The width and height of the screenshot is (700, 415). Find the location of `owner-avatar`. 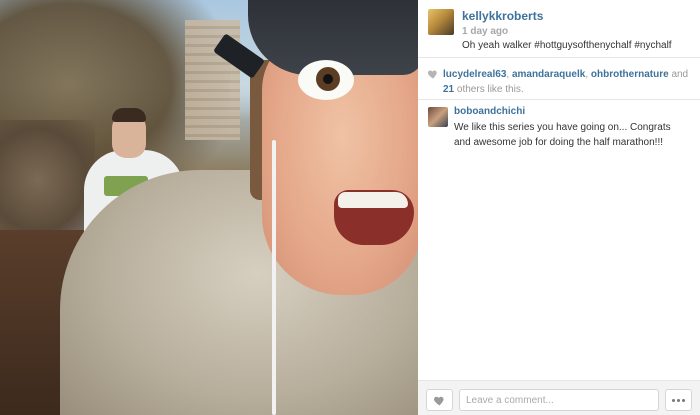

owner-avatar is located at coordinates (441, 22).